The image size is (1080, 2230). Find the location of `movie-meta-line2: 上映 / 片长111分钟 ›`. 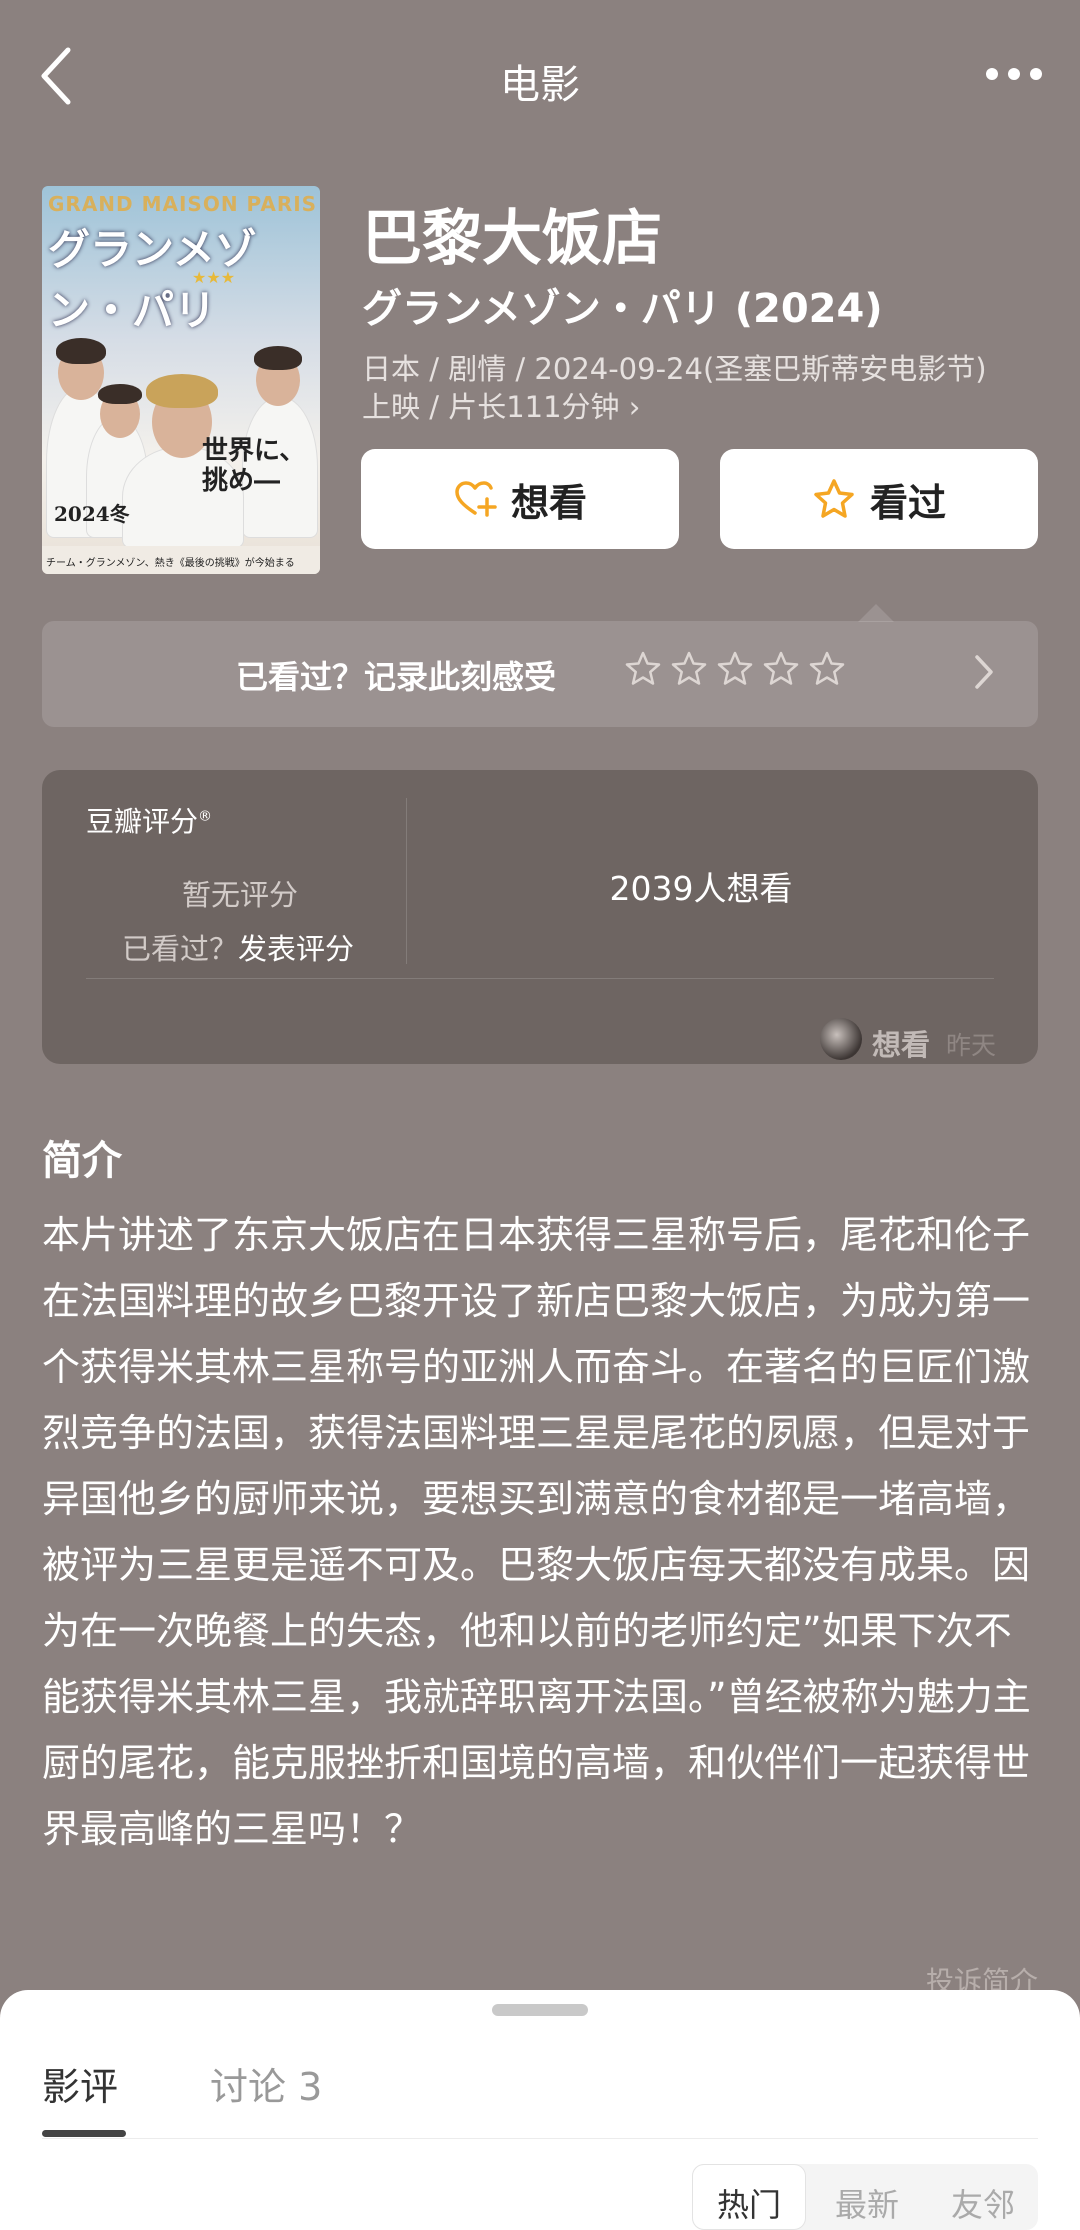

movie-meta-line2: 上映 / 片长111分钟 › is located at coordinates (501, 407).